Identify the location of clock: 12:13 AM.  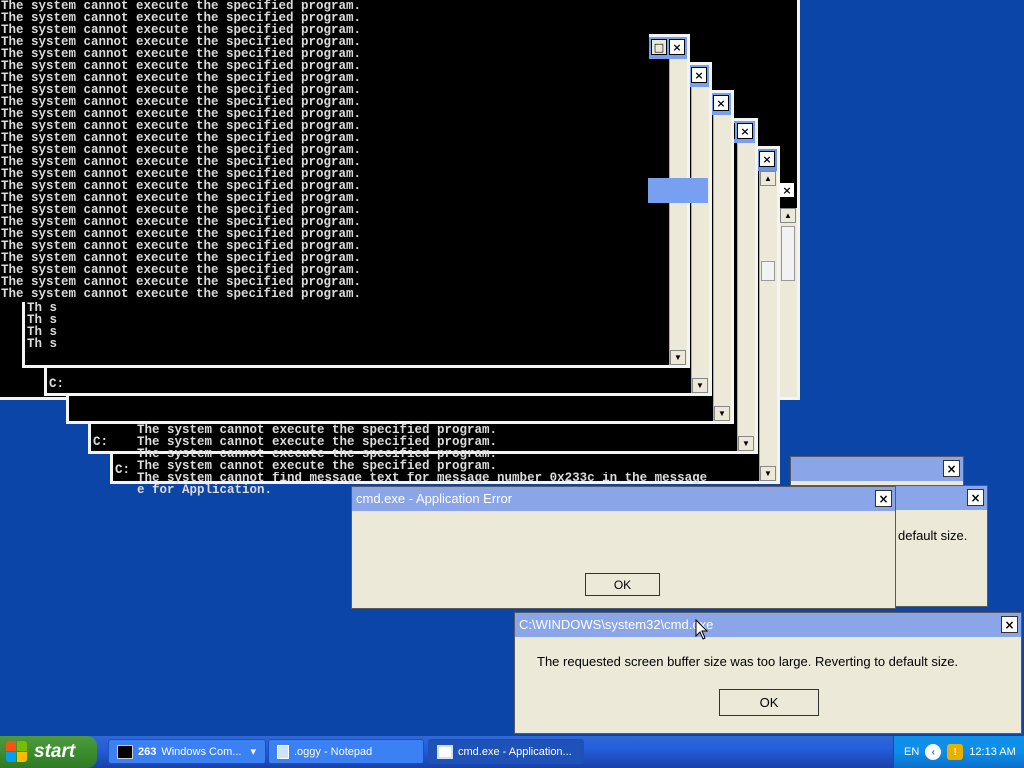
(992, 752).